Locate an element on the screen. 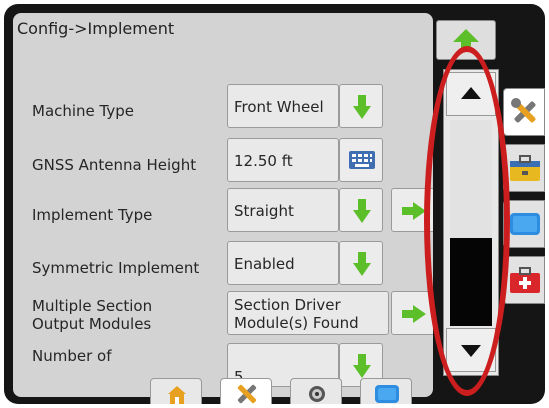  number-of-sections-label: Number of is located at coordinates (72, 356).